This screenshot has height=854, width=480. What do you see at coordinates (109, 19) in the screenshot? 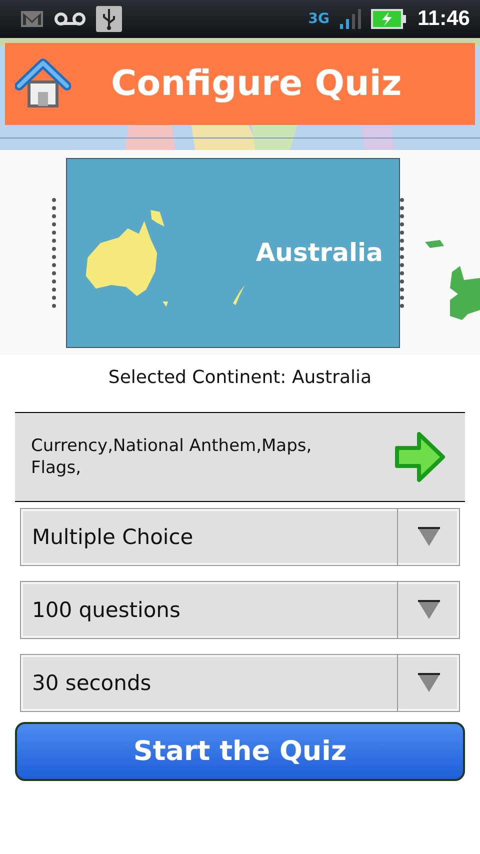
I see `usb-icon` at bounding box center [109, 19].